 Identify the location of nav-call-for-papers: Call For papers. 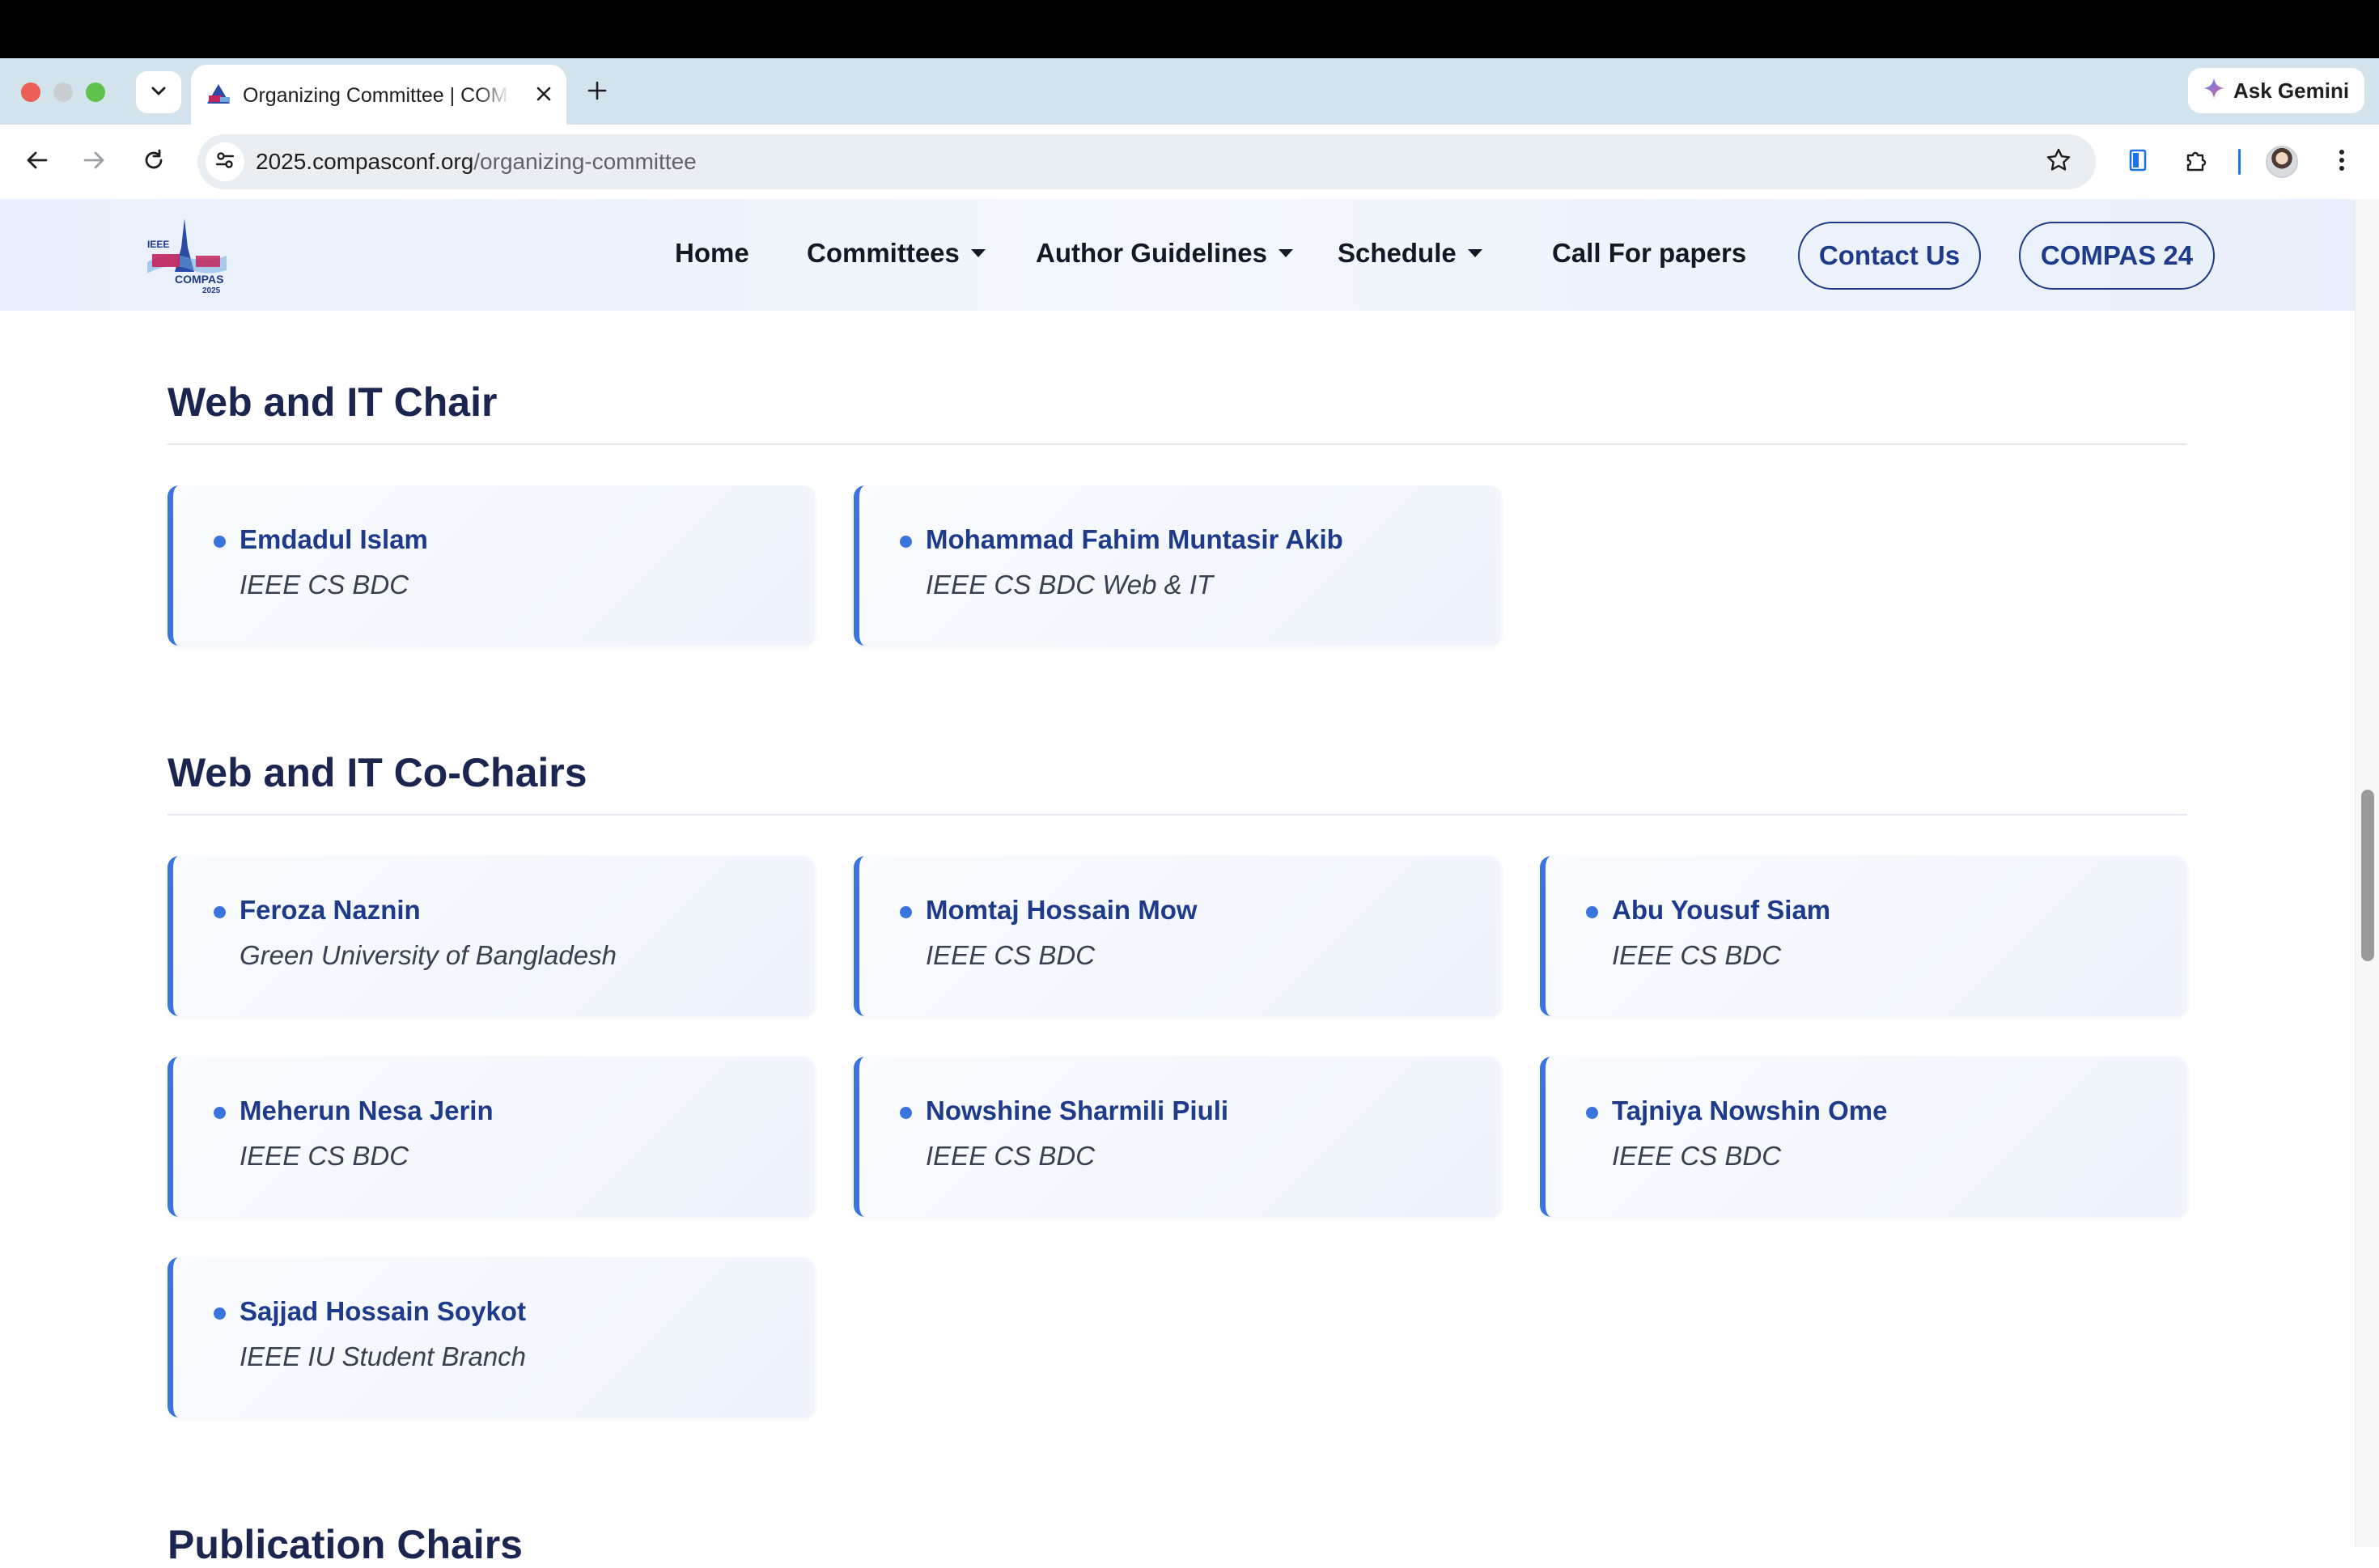
(1649, 254).